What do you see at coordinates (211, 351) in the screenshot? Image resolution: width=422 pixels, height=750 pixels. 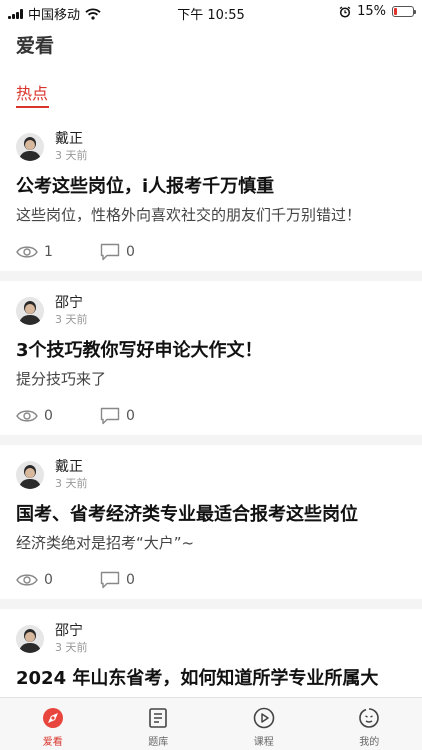 I see `post-title: 3个技巧教你写好申论大作文！` at bounding box center [211, 351].